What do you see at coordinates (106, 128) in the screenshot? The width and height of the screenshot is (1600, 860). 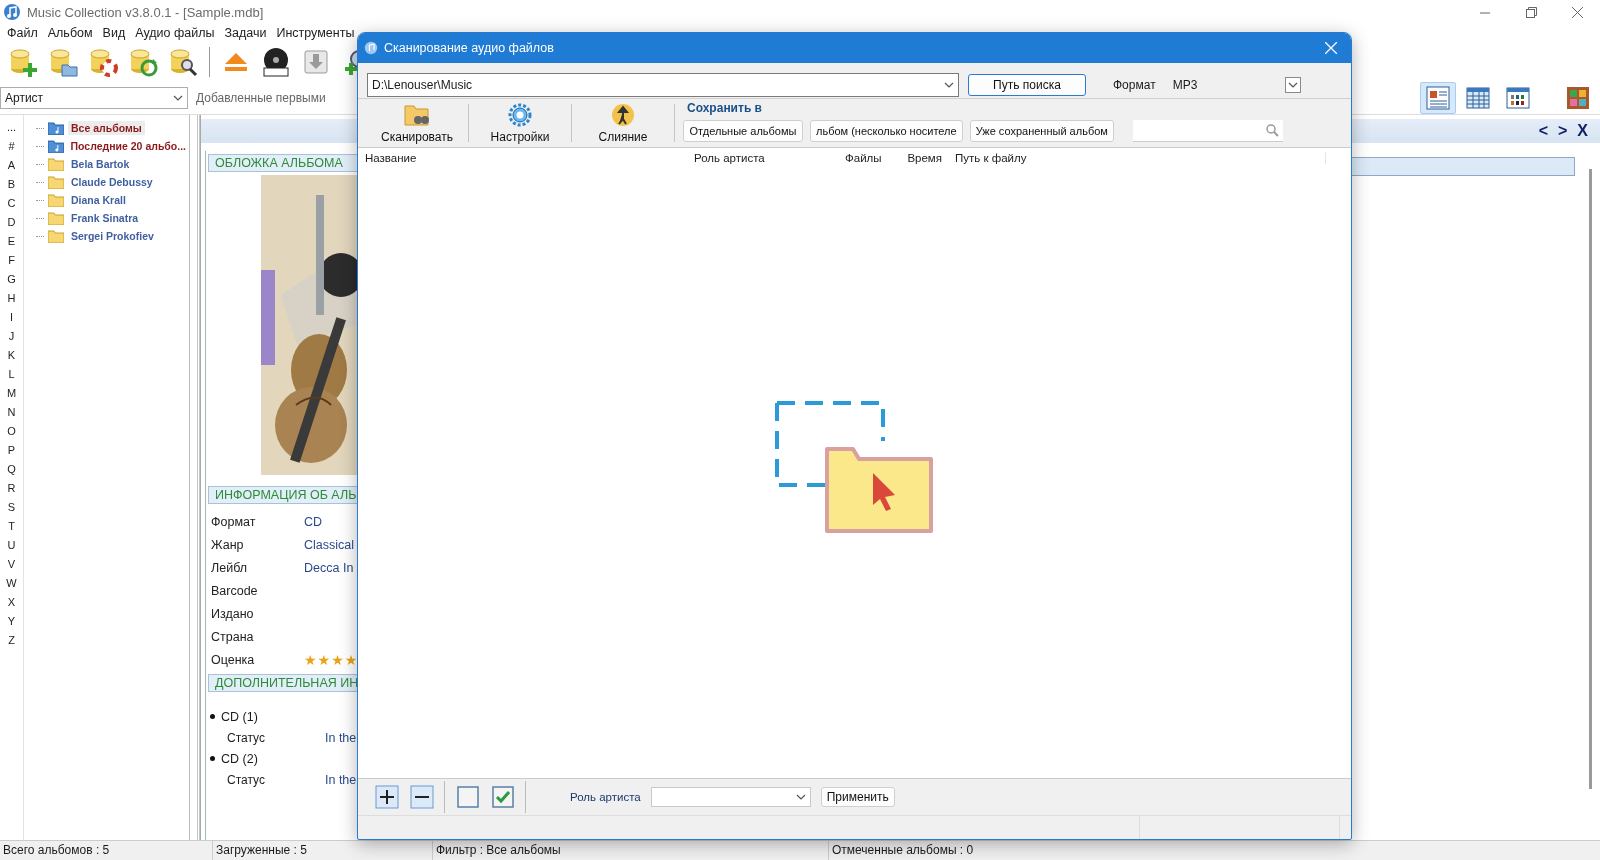 I see `tree-item: Все альбомы` at bounding box center [106, 128].